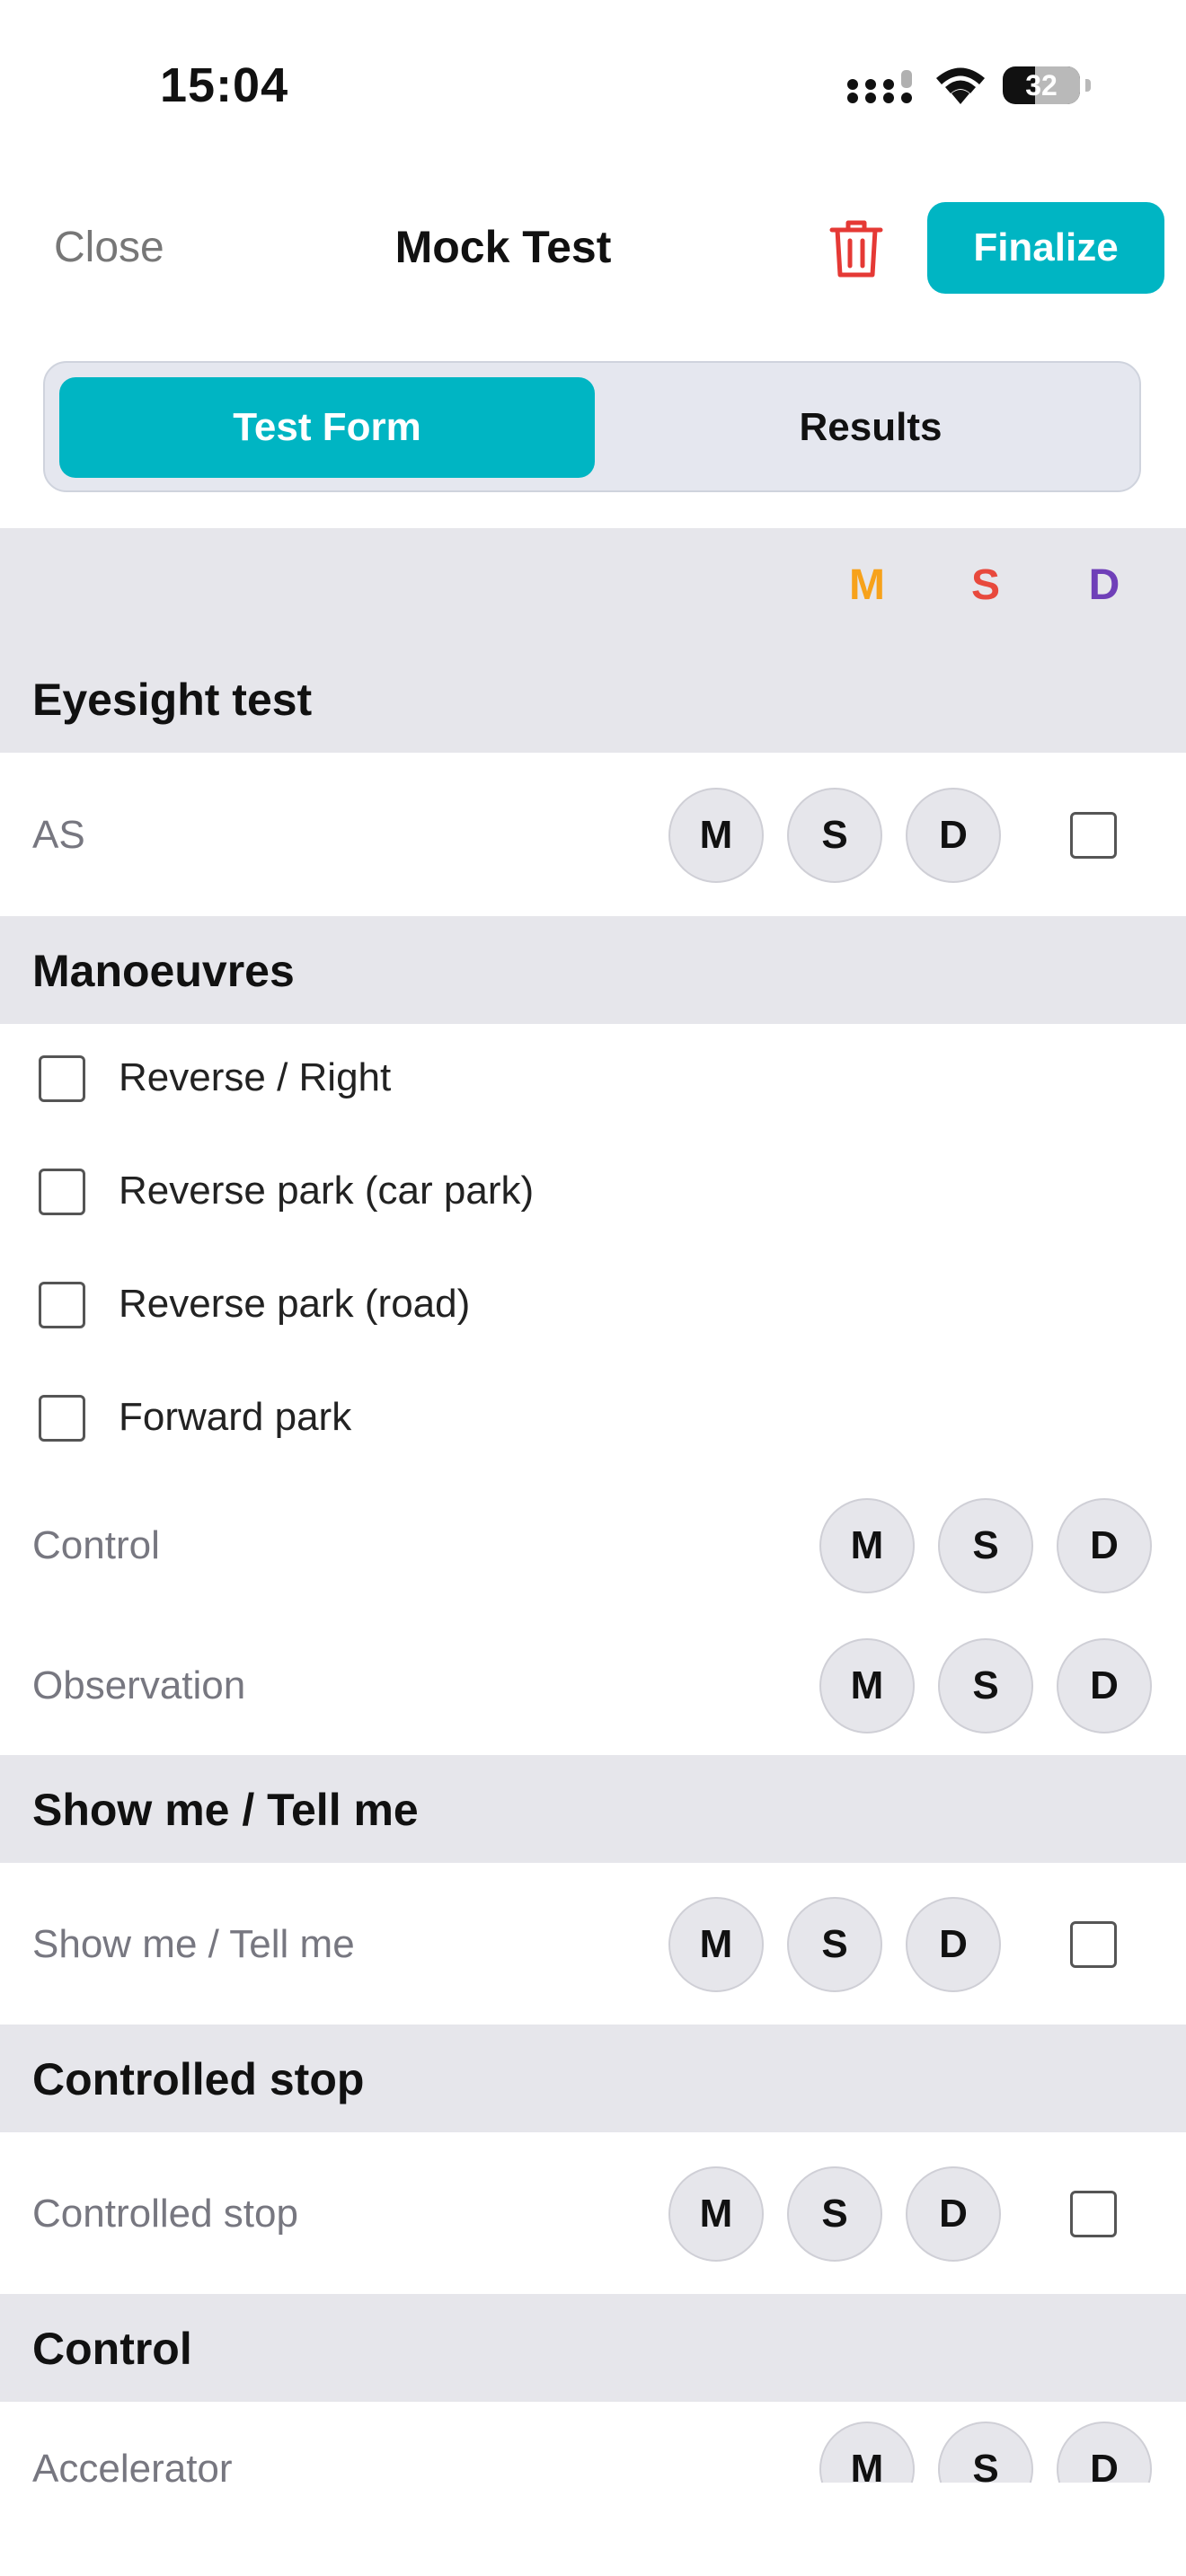 The width and height of the screenshot is (1186, 2576). Describe the element at coordinates (985, 1686) in the screenshot. I see `observation-s-button: S` at that location.